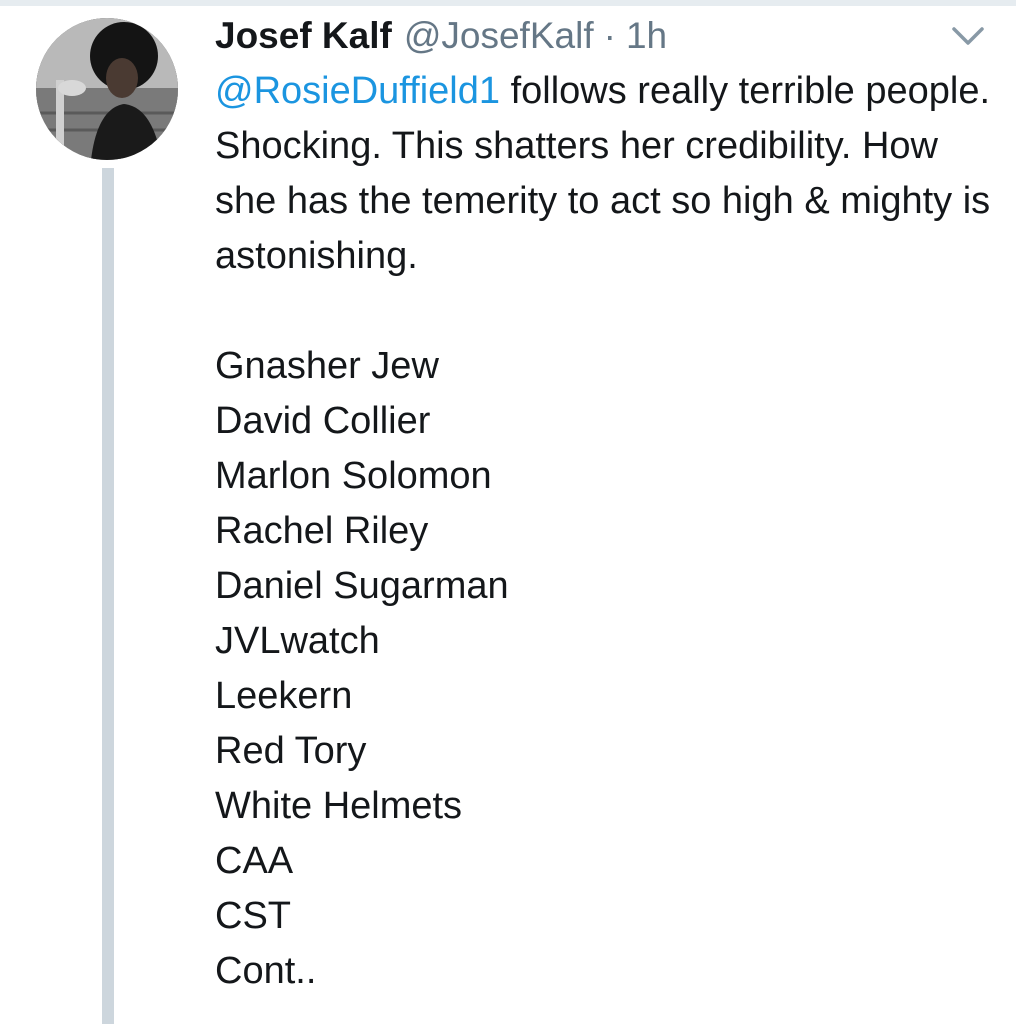 This screenshot has height=1024, width=1016. I want to click on chevron-down-icon, so click(968, 36).